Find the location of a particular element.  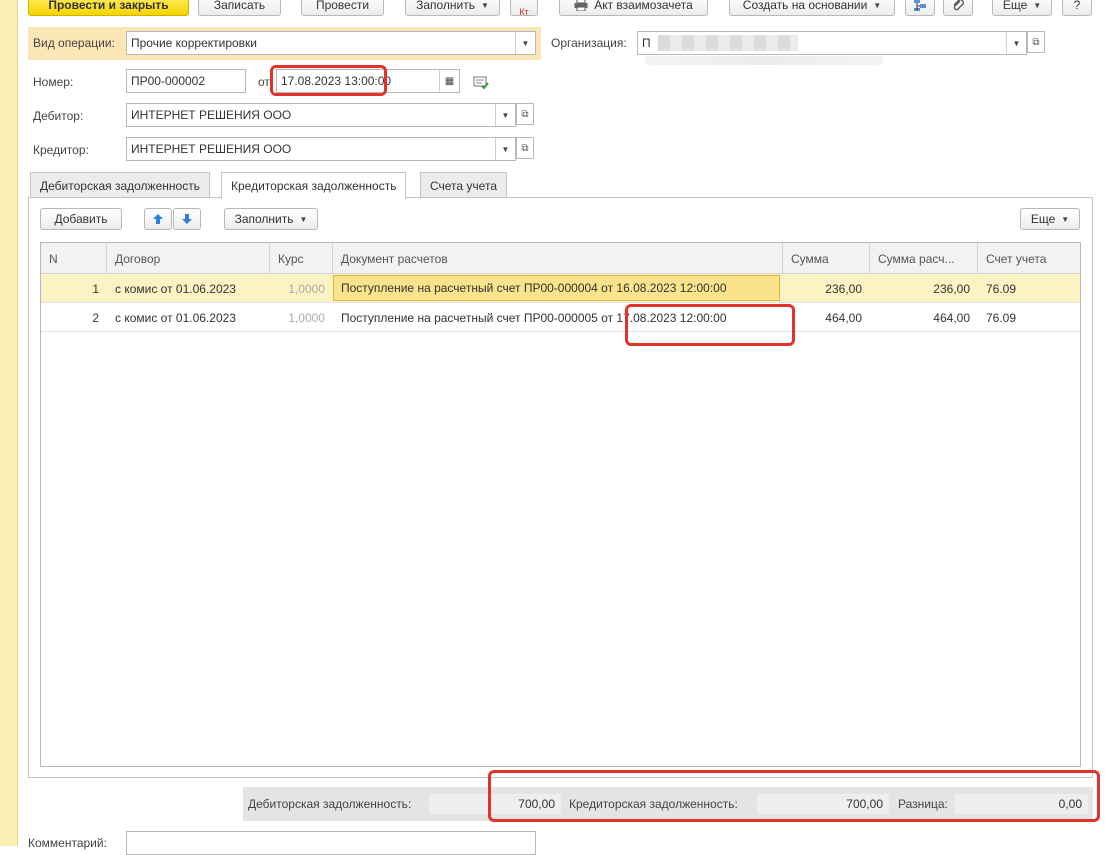

add-row-label: Добавить is located at coordinates (81, 219).